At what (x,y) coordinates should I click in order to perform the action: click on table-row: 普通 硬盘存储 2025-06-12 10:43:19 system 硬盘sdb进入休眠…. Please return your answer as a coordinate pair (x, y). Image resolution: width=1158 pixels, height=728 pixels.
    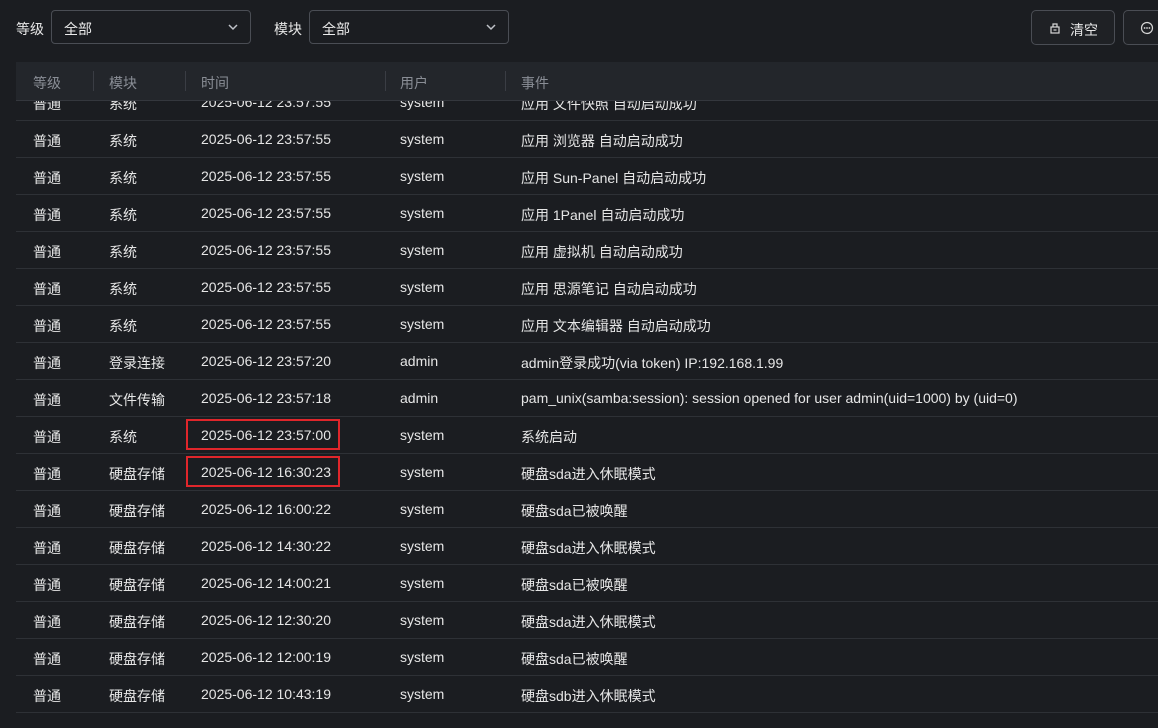
    Looking at the image, I should click on (587, 694).